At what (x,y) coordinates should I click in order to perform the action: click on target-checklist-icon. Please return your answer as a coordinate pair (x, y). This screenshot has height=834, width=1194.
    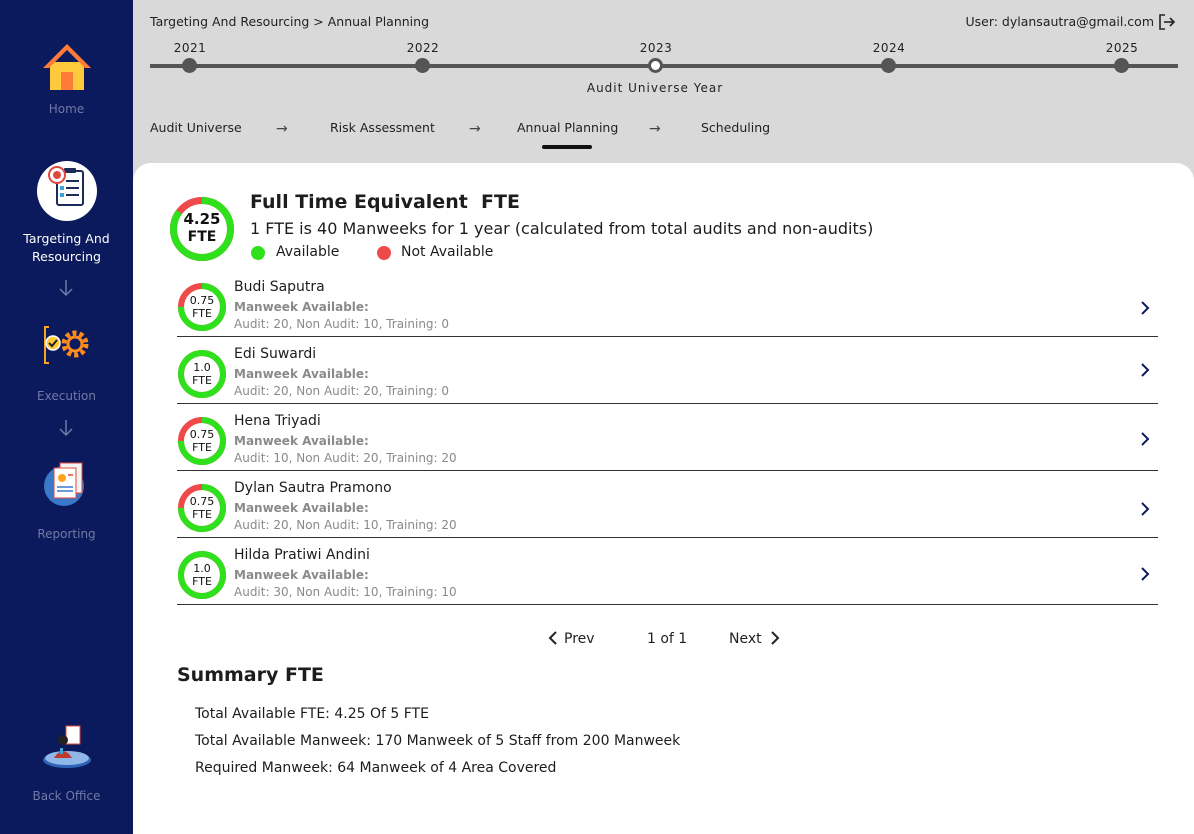
    Looking at the image, I should click on (66, 191).